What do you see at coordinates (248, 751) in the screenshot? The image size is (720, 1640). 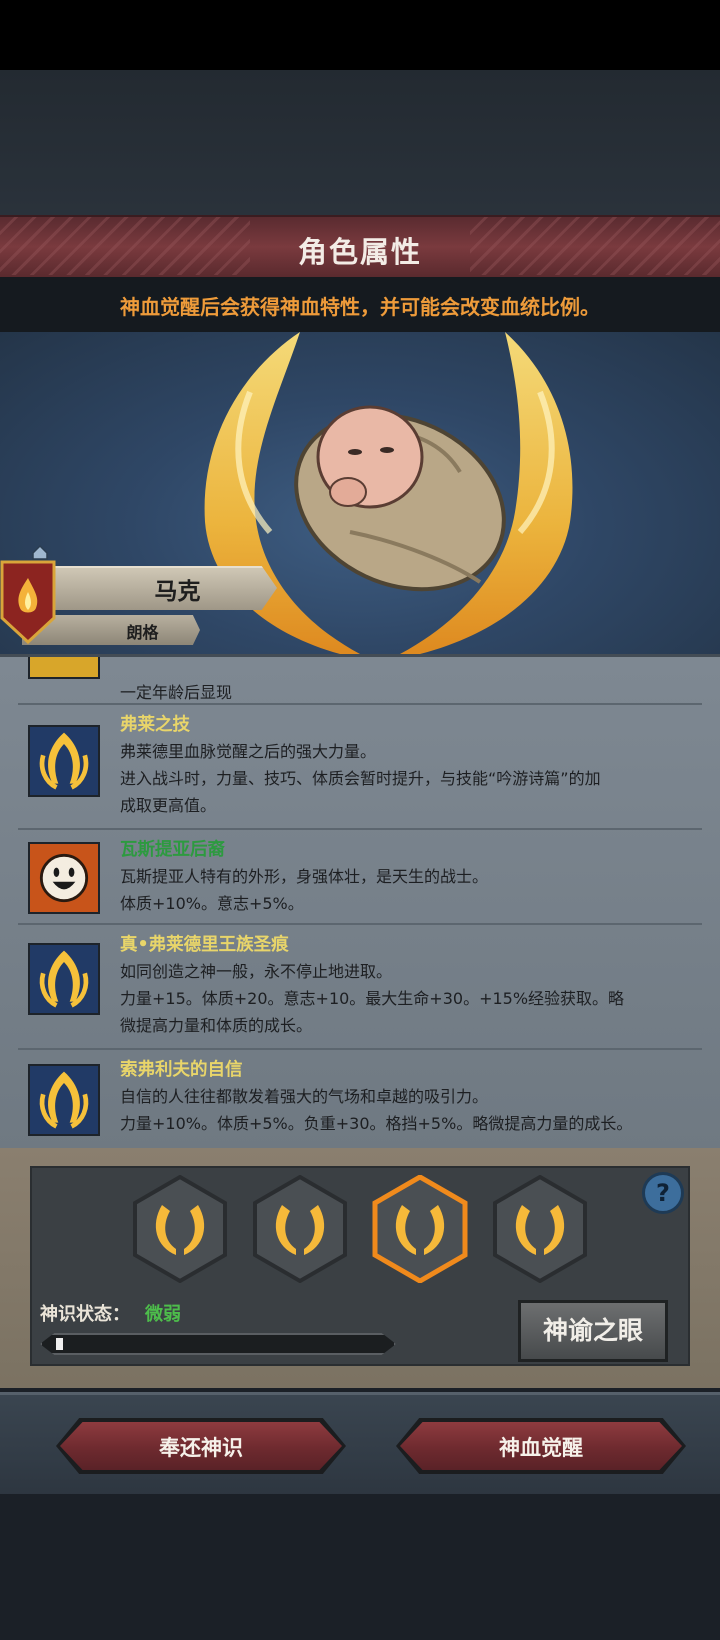 I see `trait-desc: 弗莱德里血脉觉醒之后的强大力量。` at bounding box center [248, 751].